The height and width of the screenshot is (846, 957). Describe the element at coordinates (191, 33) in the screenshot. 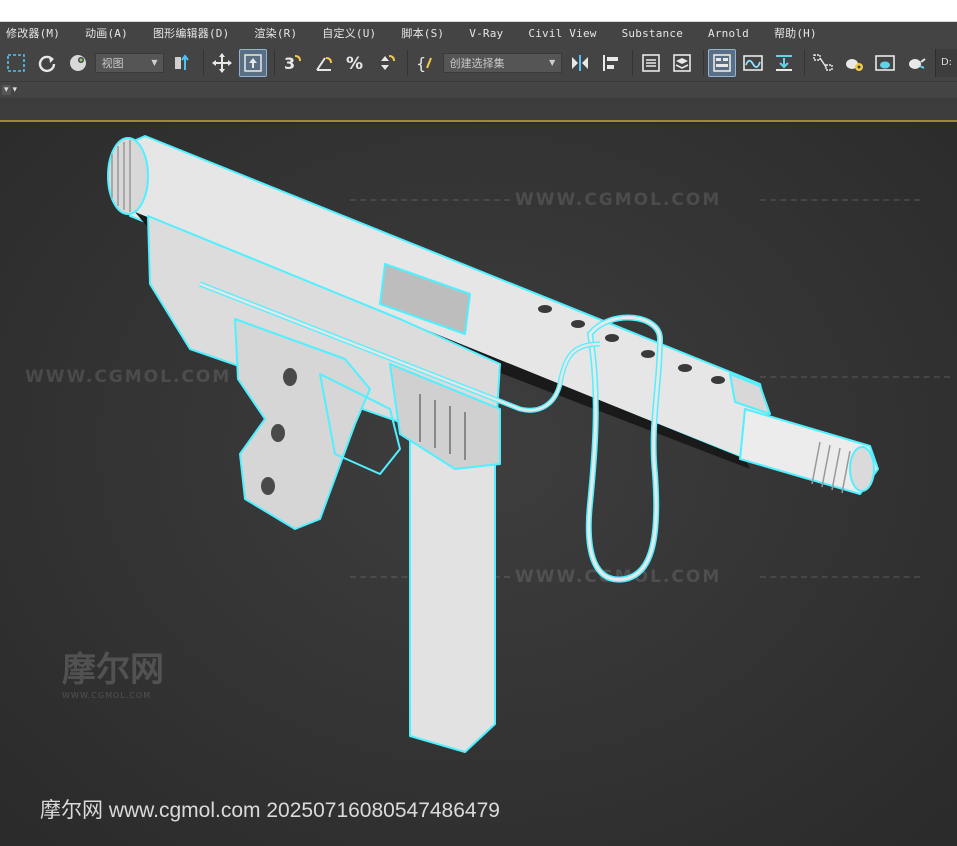

I see `menu-graph-editors: 图形编辑器(D)` at that location.